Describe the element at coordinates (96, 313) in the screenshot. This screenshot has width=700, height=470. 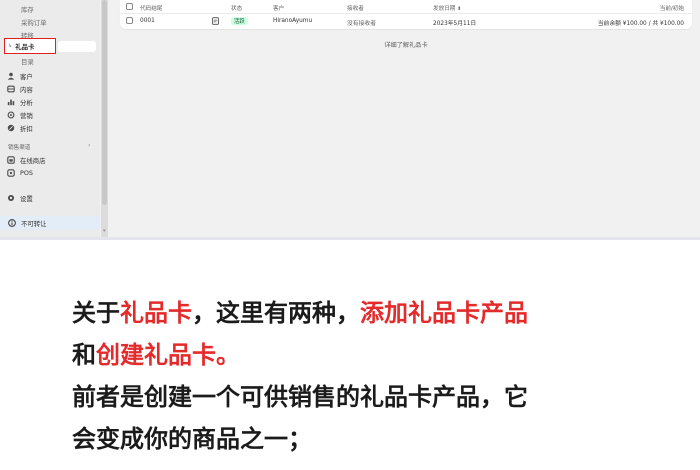
I see `text-segment: 关于` at that location.